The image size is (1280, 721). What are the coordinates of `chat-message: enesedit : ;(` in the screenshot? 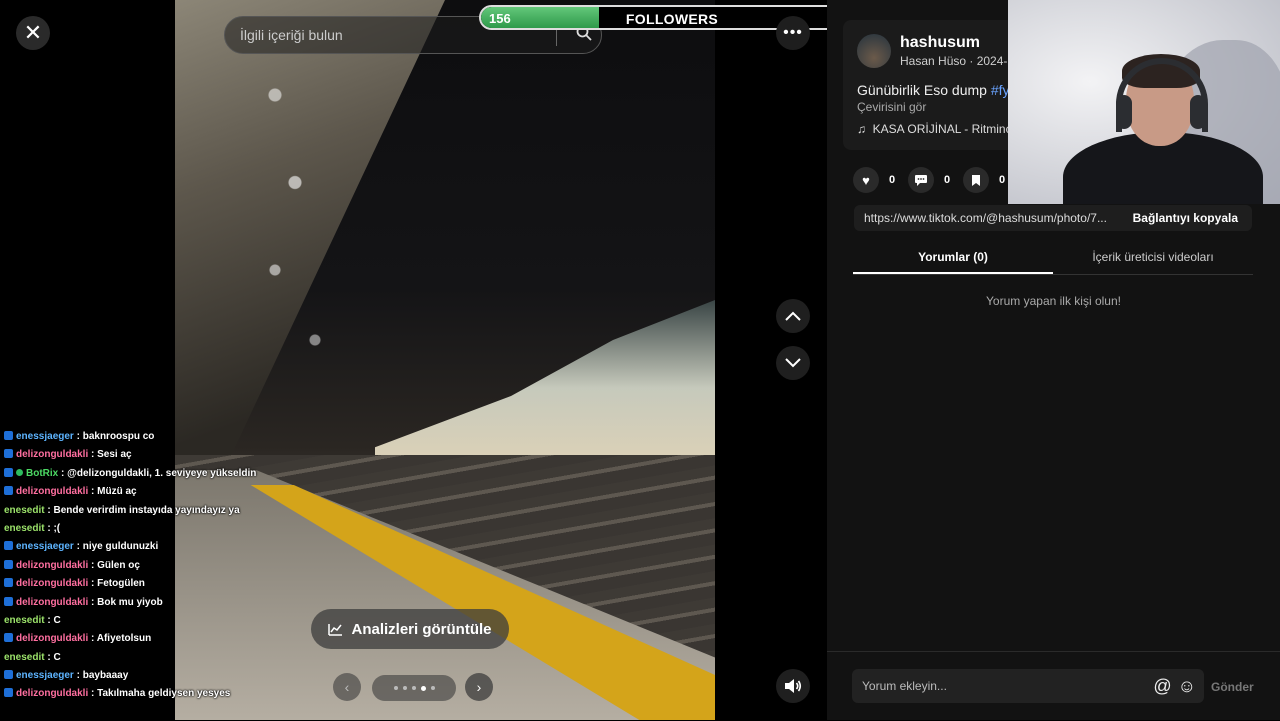 It's located at (188, 529).